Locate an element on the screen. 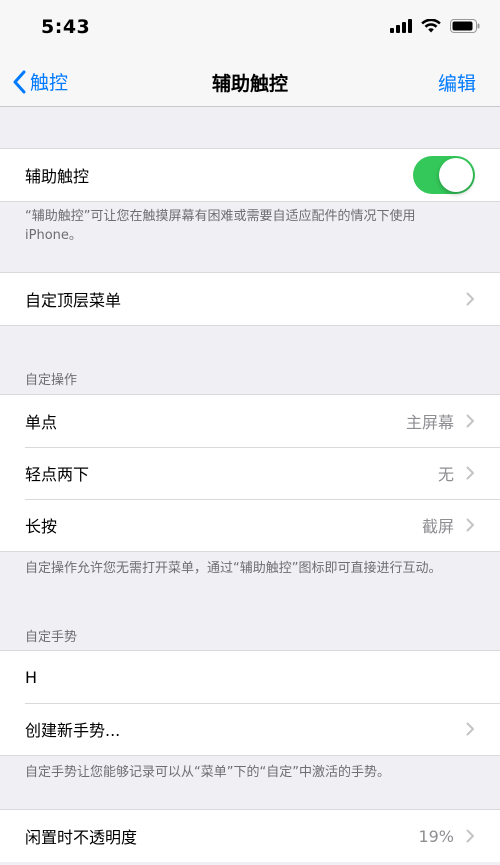 The height and width of the screenshot is (865, 500). top-menu-group: 自定顶层菜单 is located at coordinates (250, 299).